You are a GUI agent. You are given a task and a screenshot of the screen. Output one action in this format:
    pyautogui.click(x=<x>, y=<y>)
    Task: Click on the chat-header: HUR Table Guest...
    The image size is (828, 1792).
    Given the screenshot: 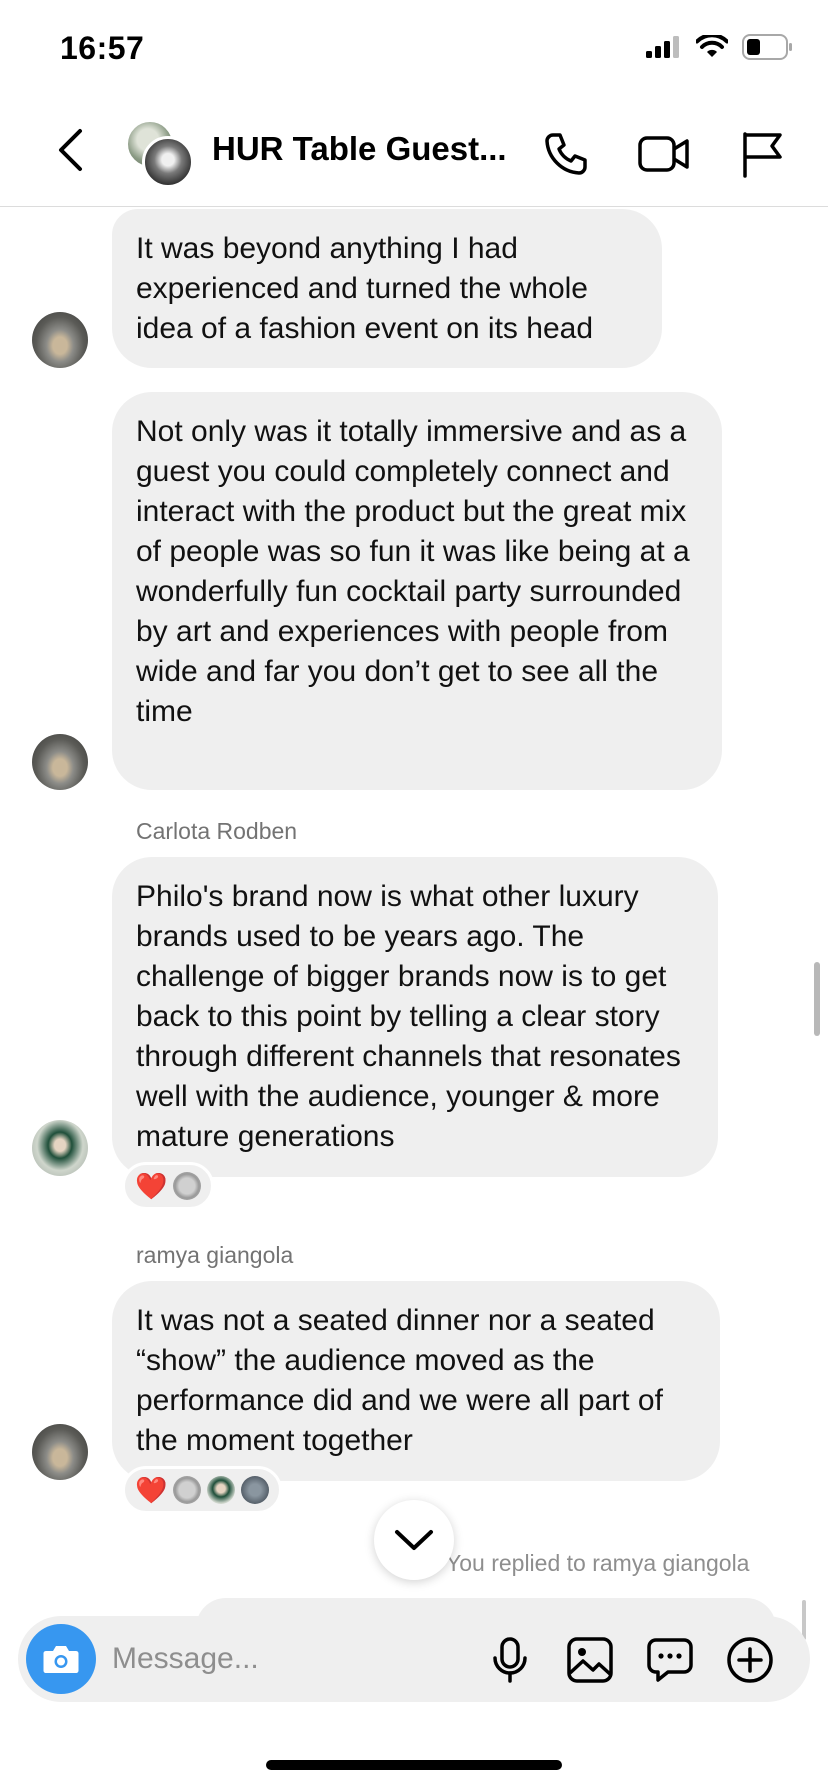 What is the action you would take?
    pyautogui.click(x=414, y=153)
    